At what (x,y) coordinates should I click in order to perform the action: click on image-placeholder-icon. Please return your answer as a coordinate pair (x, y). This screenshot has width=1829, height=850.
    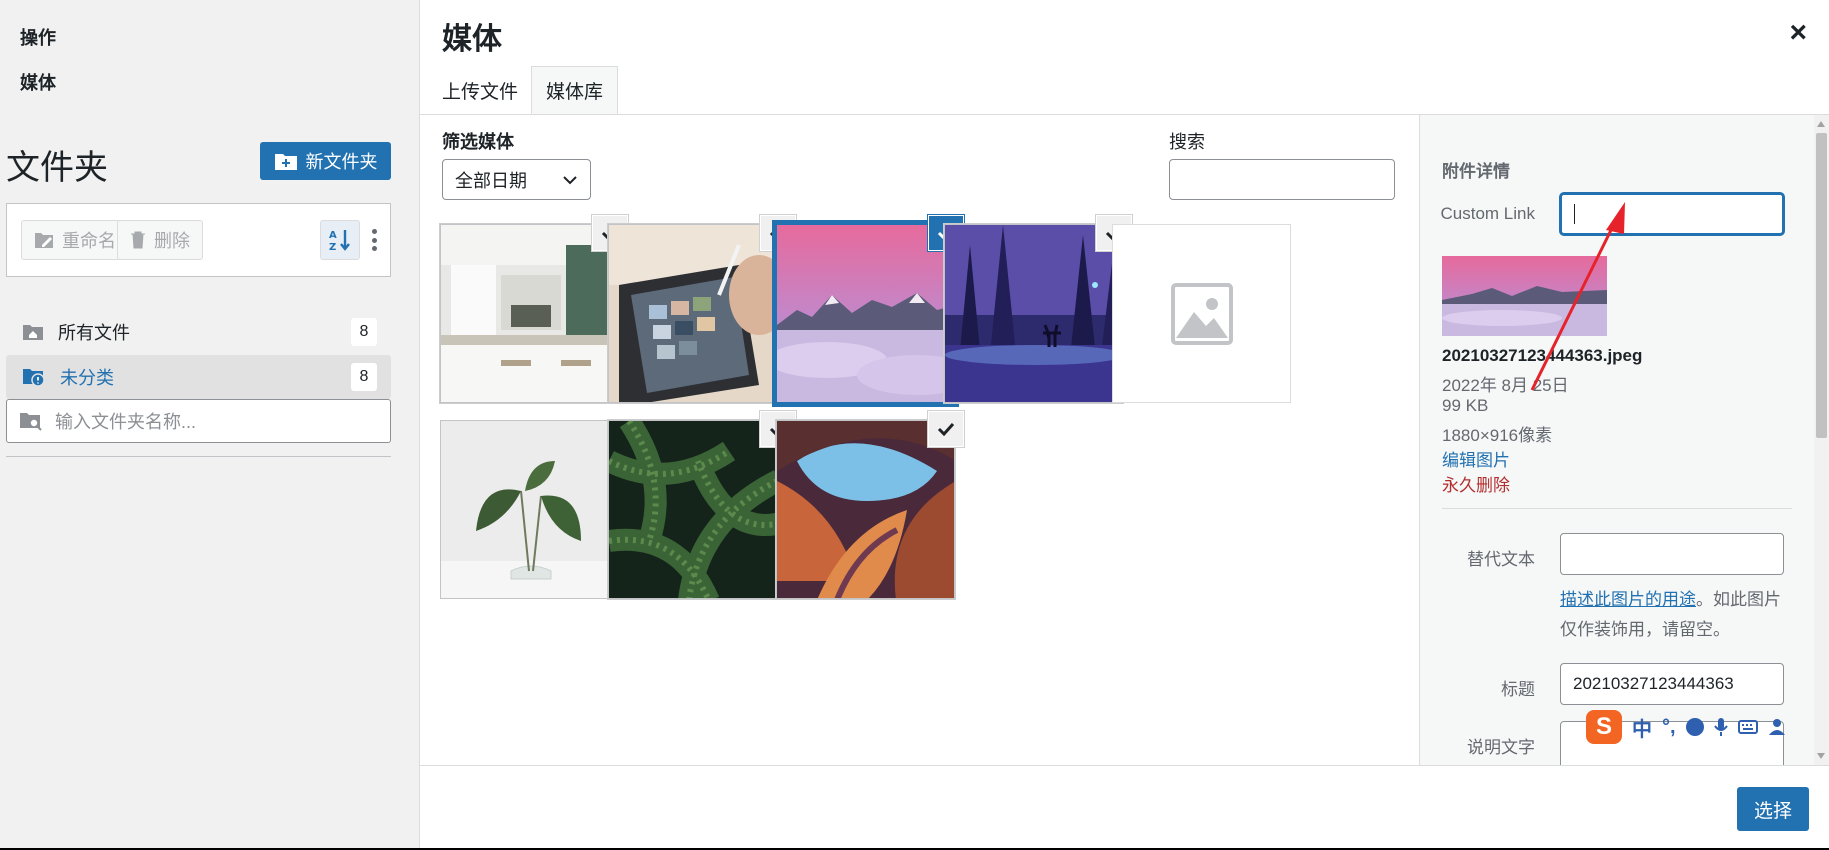
    Looking at the image, I should click on (1201, 313).